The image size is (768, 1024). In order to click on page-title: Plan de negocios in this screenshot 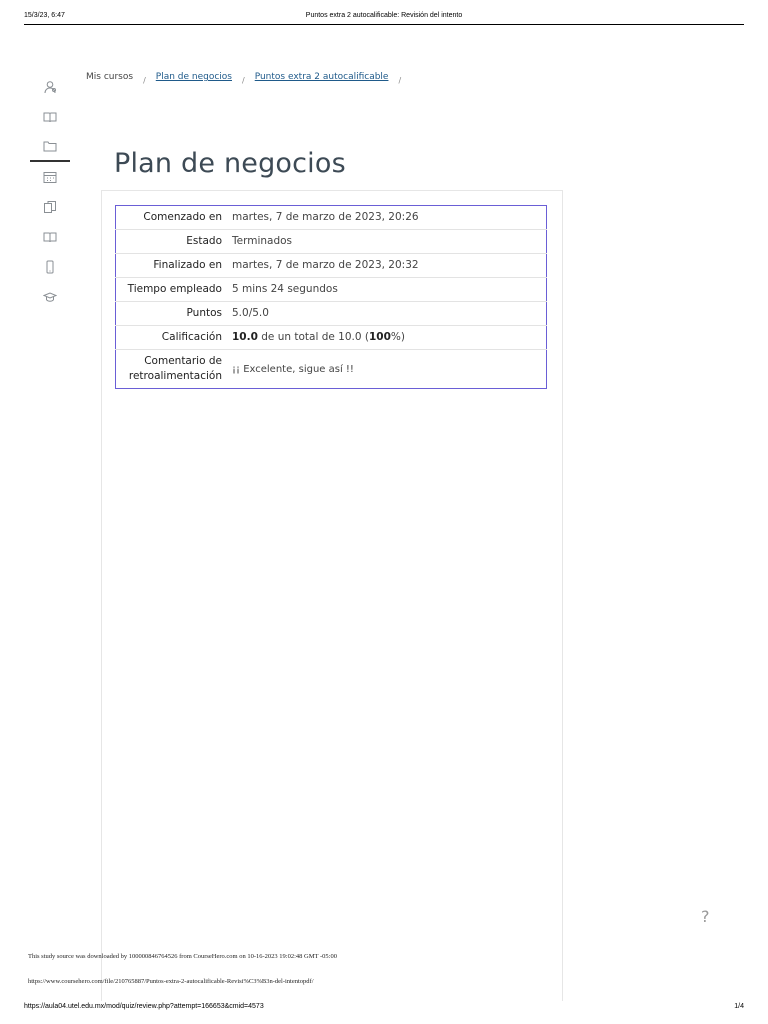, I will do `click(230, 164)`.